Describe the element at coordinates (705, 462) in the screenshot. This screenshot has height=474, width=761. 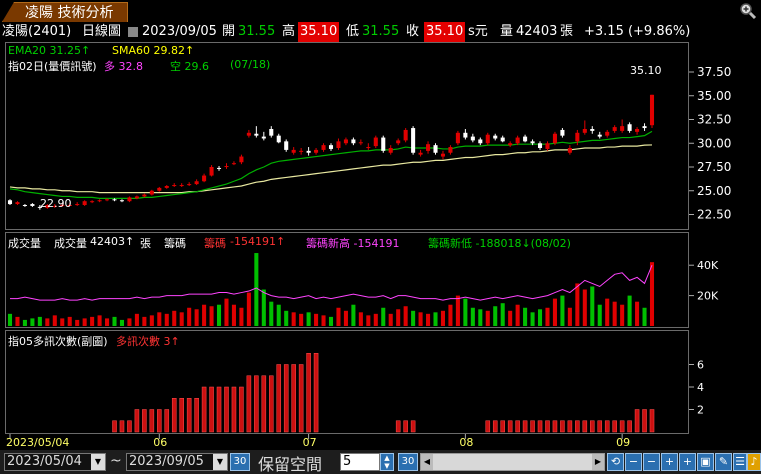
I see `fit-icon: ▣` at that location.